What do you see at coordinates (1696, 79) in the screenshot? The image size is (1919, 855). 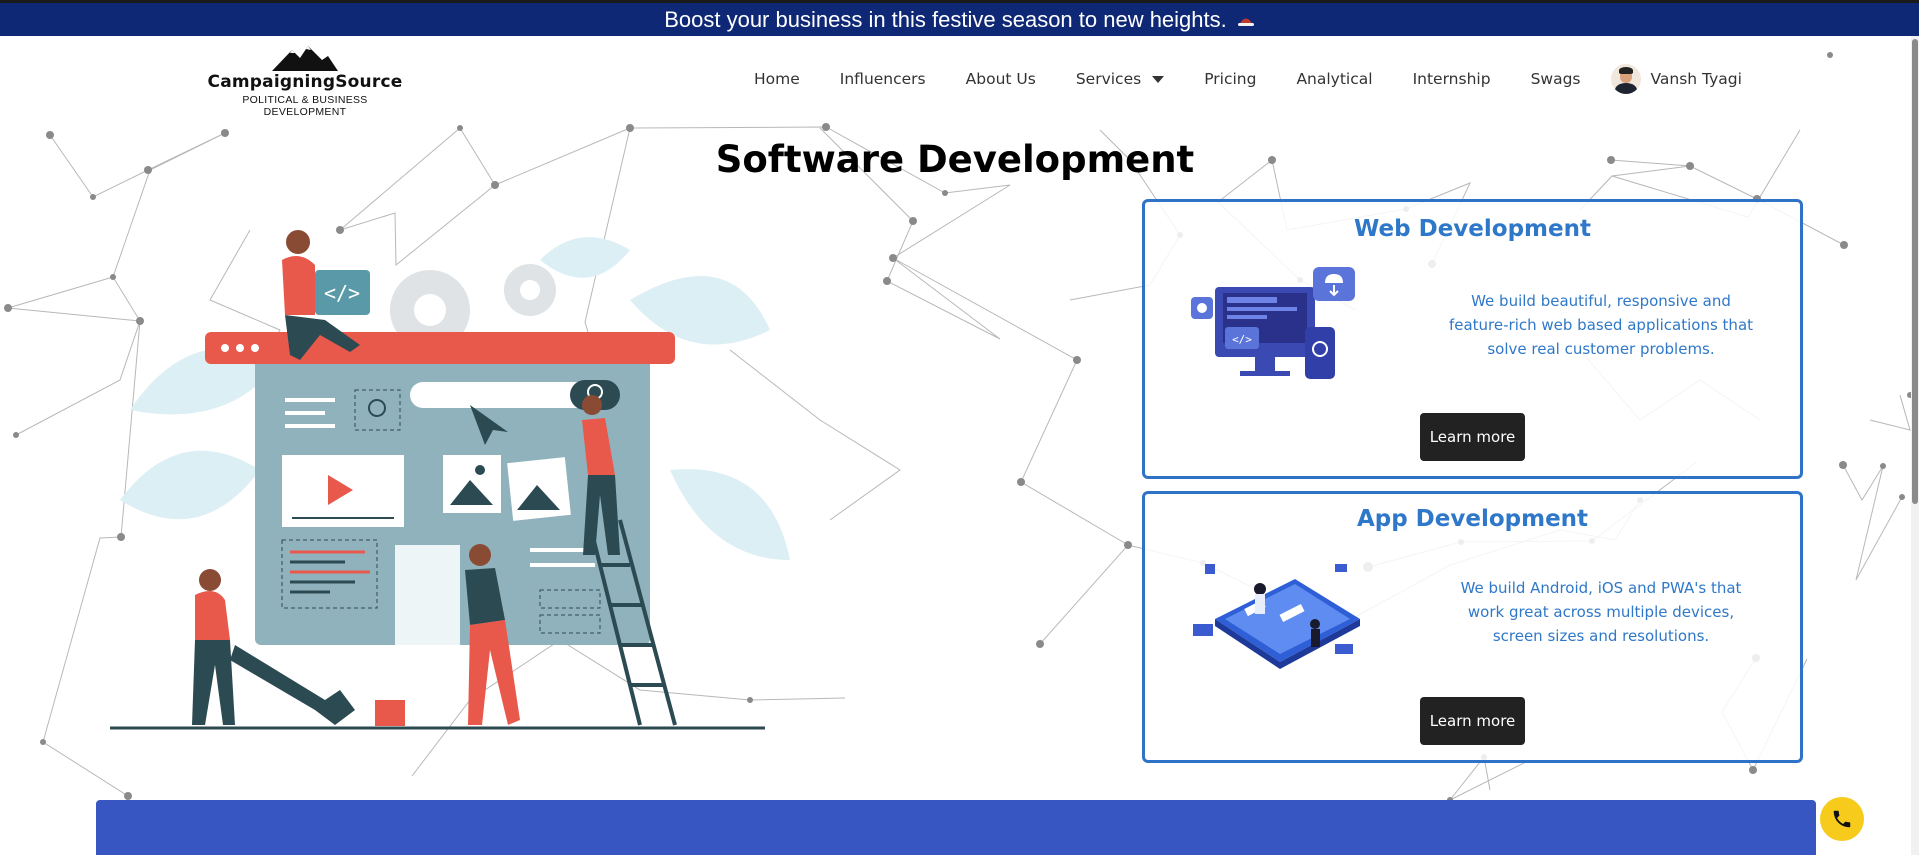 I see `user-name: Vansh Tyagi` at bounding box center [1696, 79].